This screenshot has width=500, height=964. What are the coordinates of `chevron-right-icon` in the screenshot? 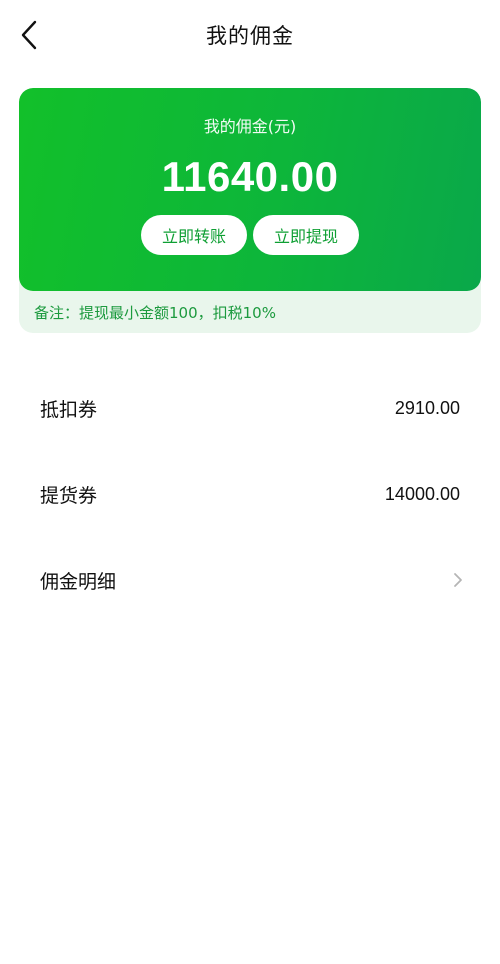 It's located at (458, 580).